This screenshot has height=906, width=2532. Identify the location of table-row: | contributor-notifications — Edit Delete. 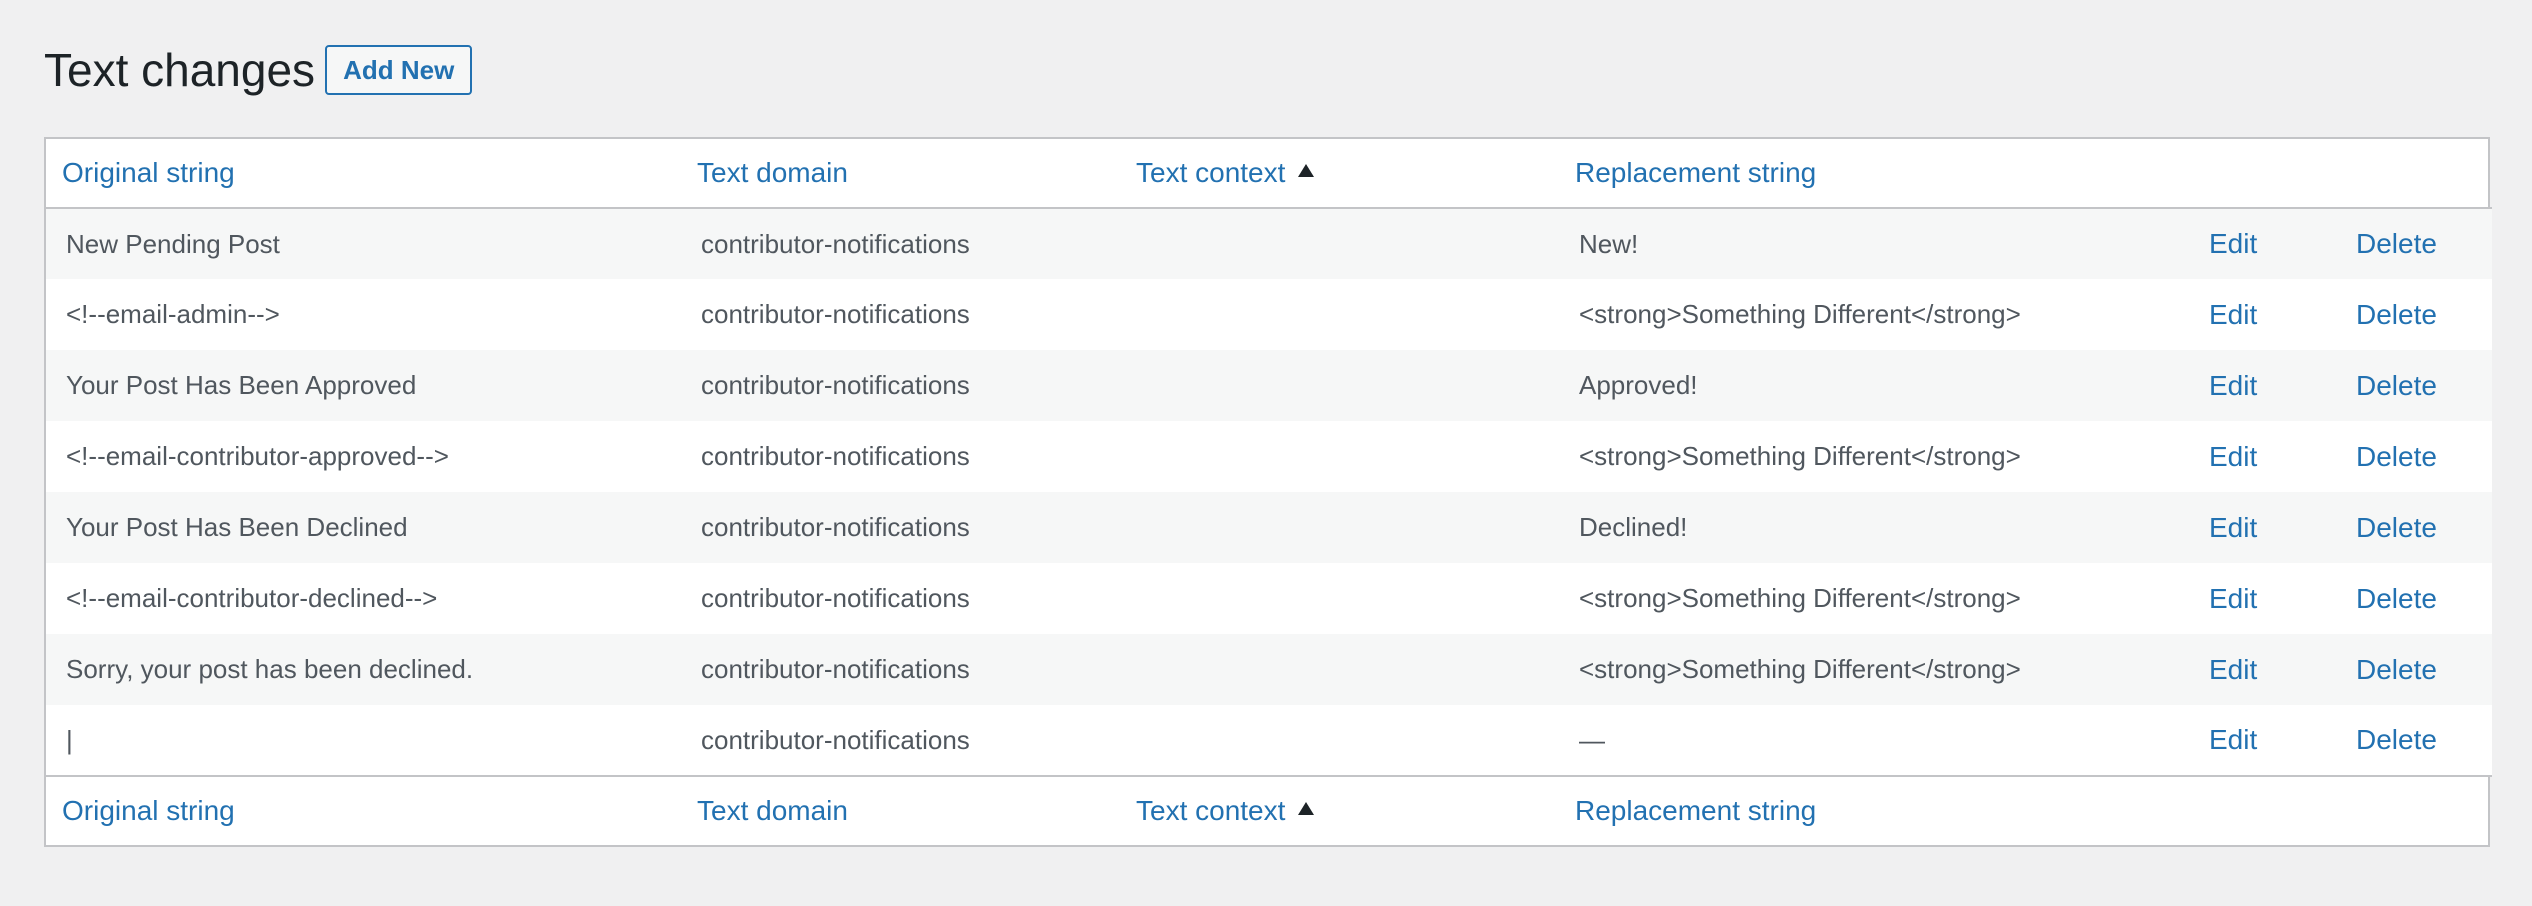
(1269, 740).